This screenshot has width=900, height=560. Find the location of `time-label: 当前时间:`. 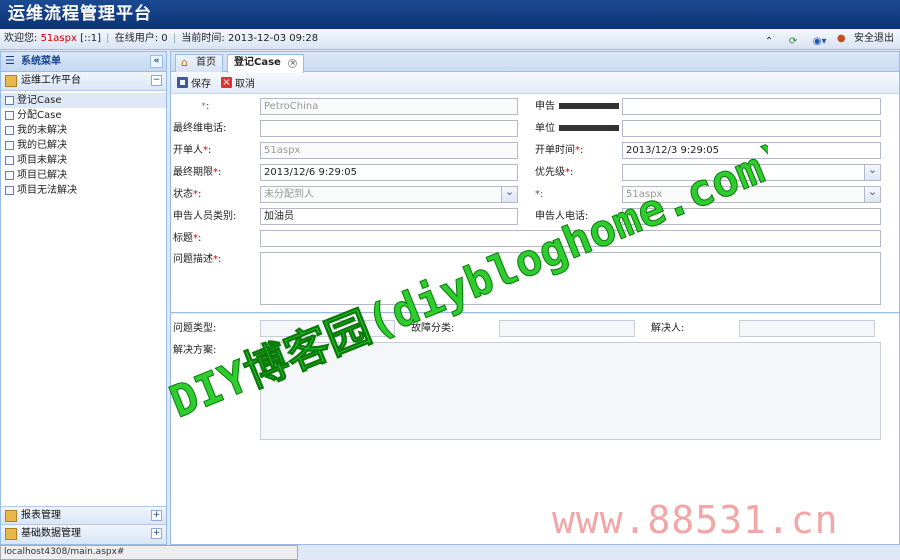

time-label: 当前时间: is located at coordinates (203, 38).